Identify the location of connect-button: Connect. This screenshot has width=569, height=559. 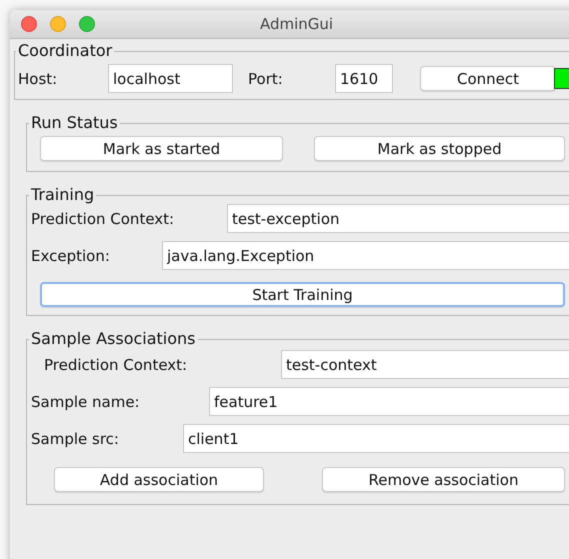
(488, 78).